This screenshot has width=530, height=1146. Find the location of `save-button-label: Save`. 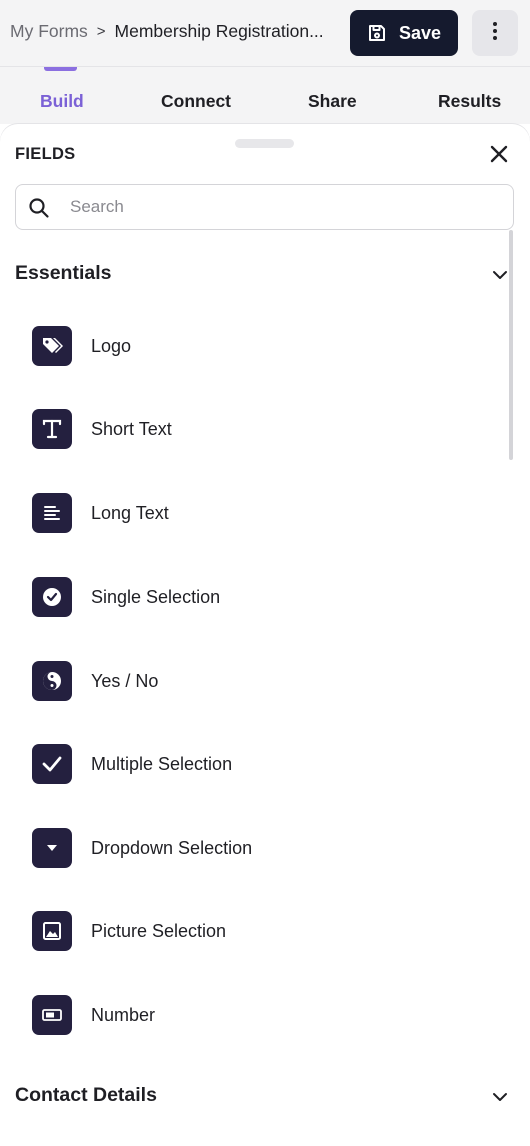

save-button-label: Save is located at coordinates (420, 32).